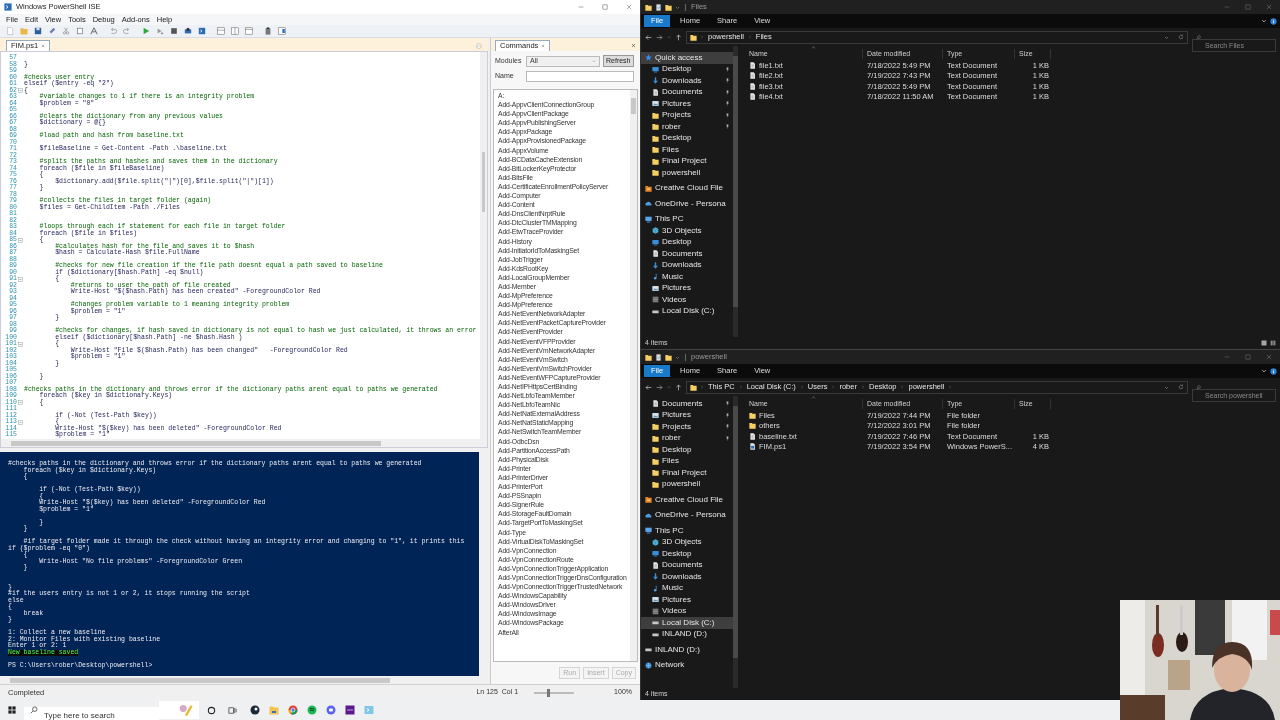 The image size is (1280, 720). Describe the element at coordinates (554, 692) in the screenshot. I see `zoom-slider` at that location.